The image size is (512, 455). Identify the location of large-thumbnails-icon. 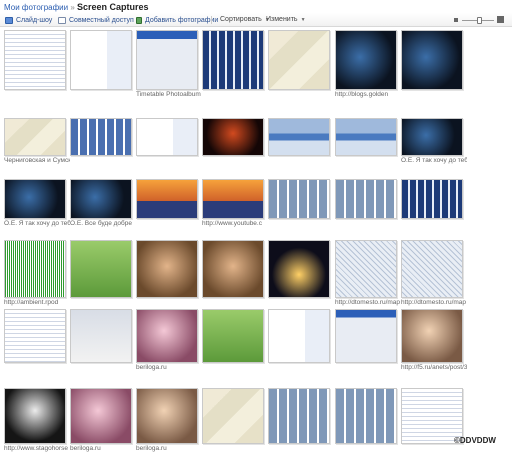
(500, 19).